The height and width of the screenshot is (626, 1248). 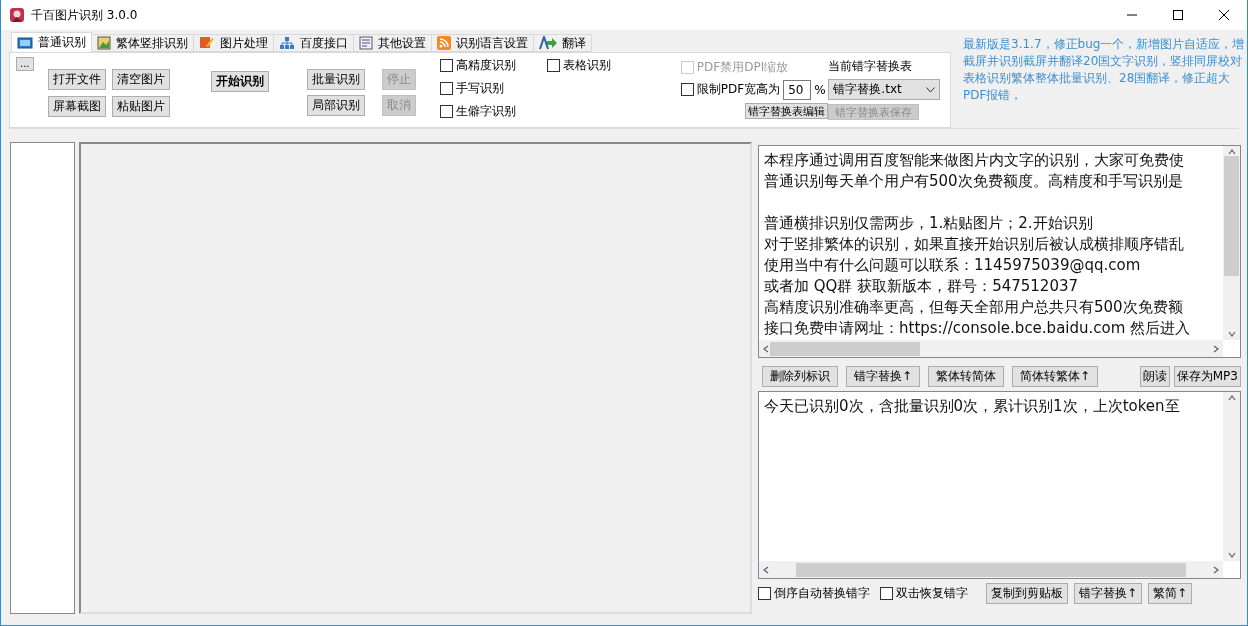 I want to click on checkbox-label: 手写识别, so click(x=479, y=88).